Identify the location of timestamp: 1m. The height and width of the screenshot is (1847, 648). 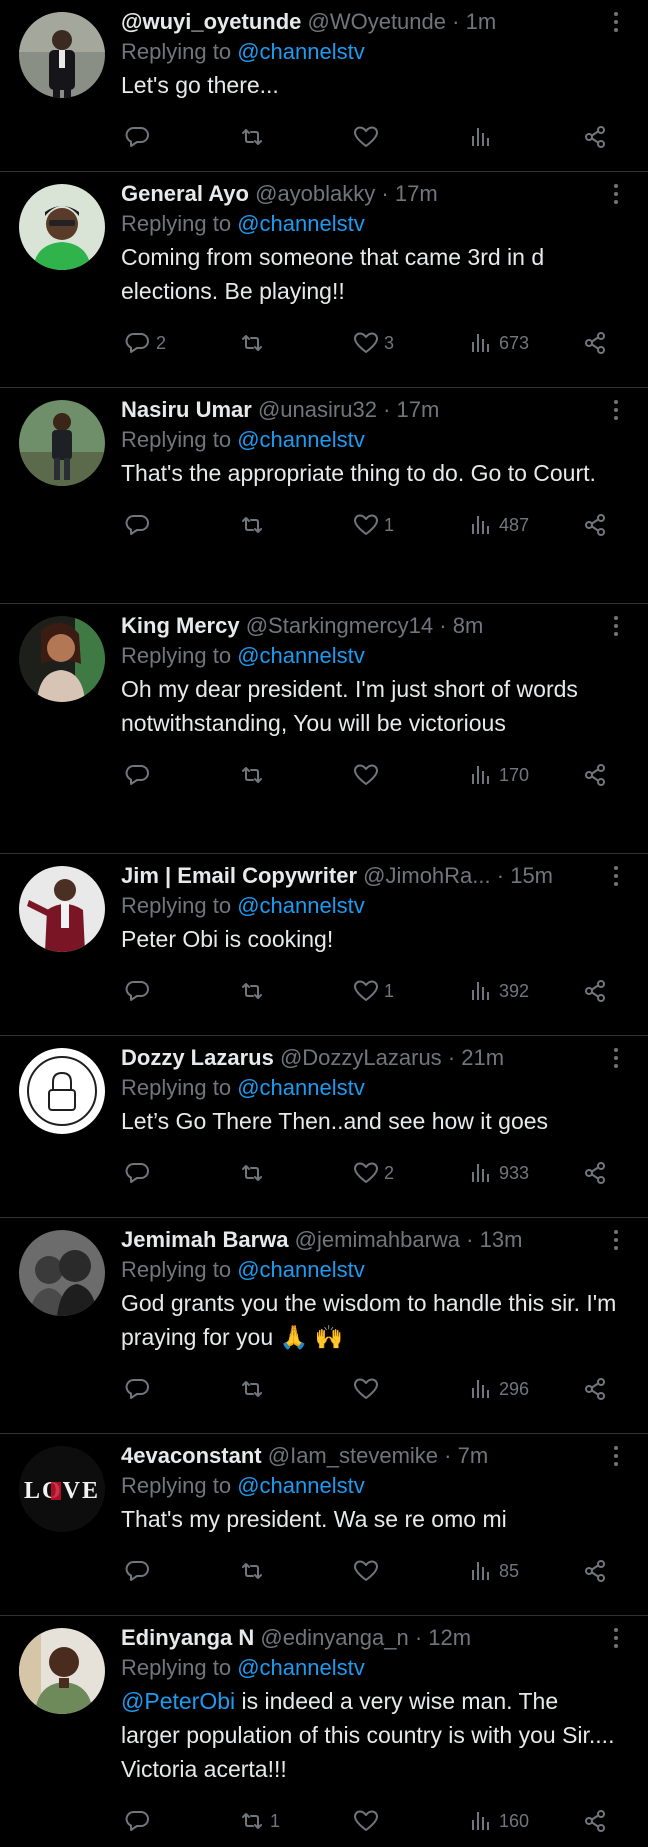
(481, 21).